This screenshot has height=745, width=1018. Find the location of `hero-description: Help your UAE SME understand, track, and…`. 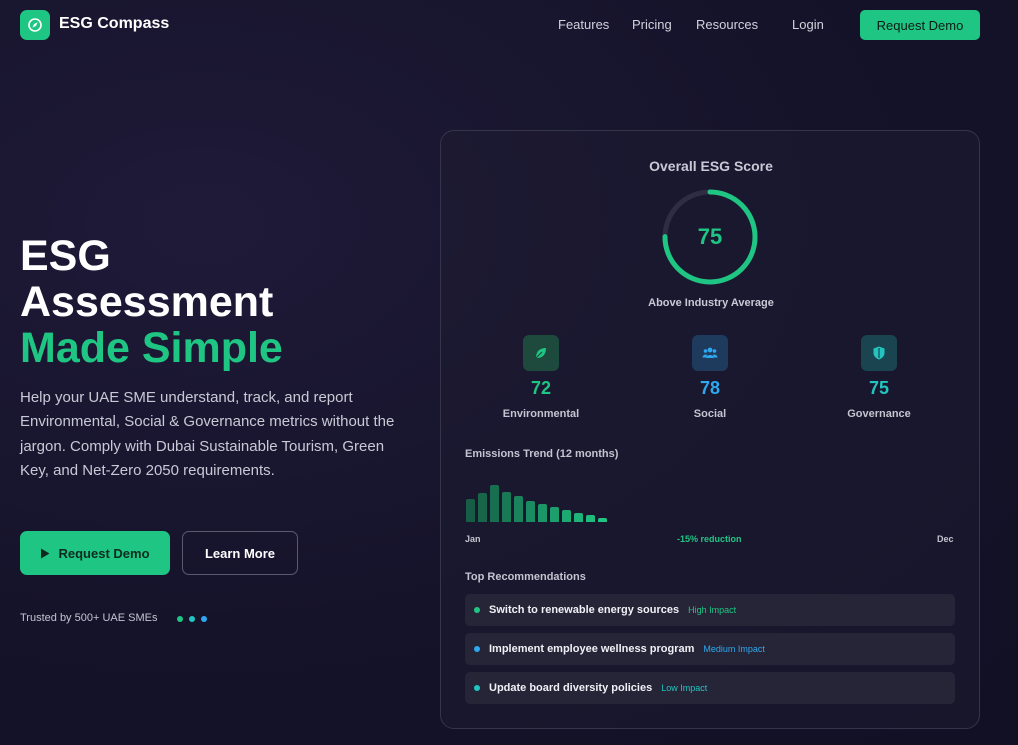

hero-description: Help your UAE SME understand, track, and… is located at coordinates (207, 434).